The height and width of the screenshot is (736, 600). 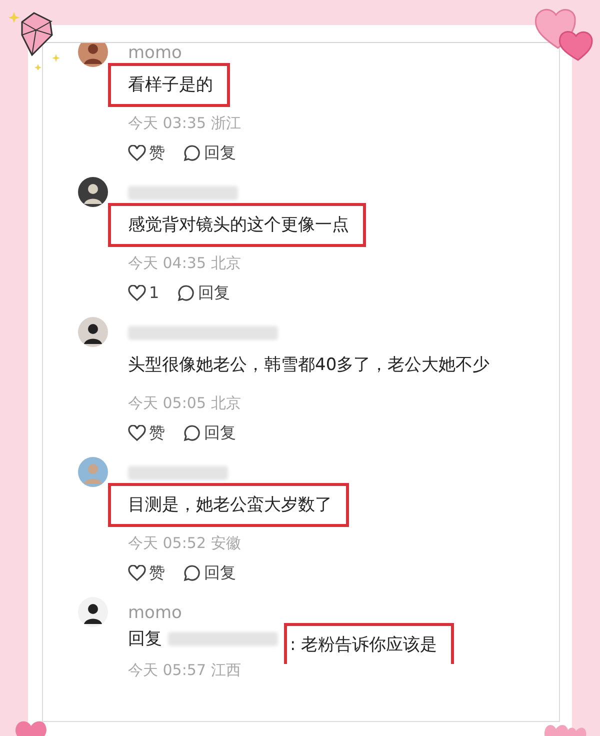 What do you see at coordinates (184, 403) in the screenshot?
I see `comment-time: 今天 05:05 北京` at bounding box center [184, 403].